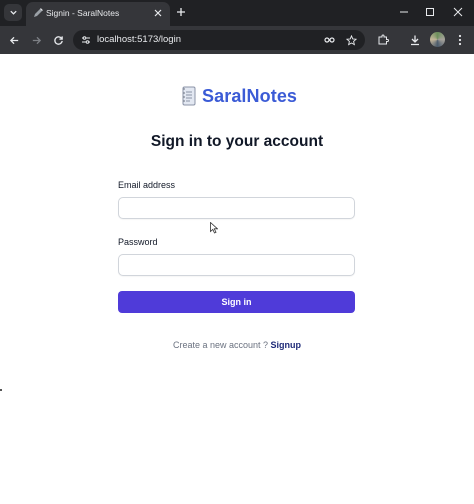  I want to click on window-close-button, so click(458, 12).